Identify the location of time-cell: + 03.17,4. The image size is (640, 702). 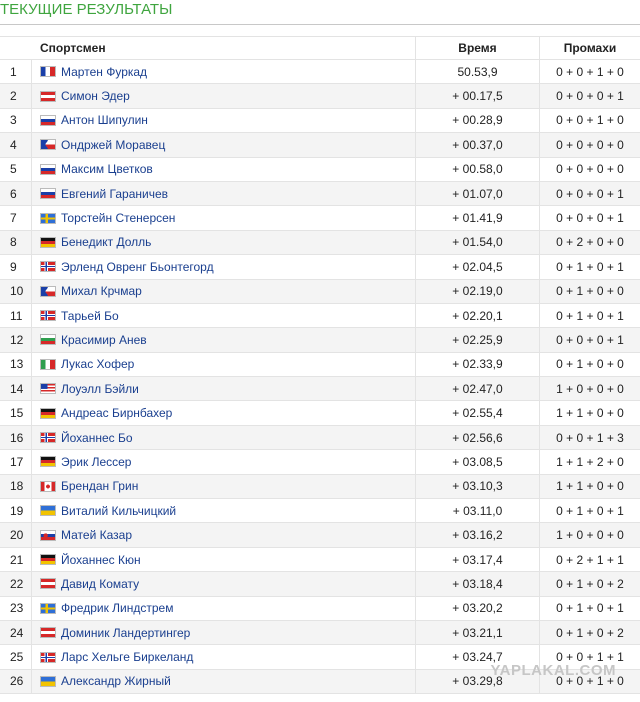
(478, 559).